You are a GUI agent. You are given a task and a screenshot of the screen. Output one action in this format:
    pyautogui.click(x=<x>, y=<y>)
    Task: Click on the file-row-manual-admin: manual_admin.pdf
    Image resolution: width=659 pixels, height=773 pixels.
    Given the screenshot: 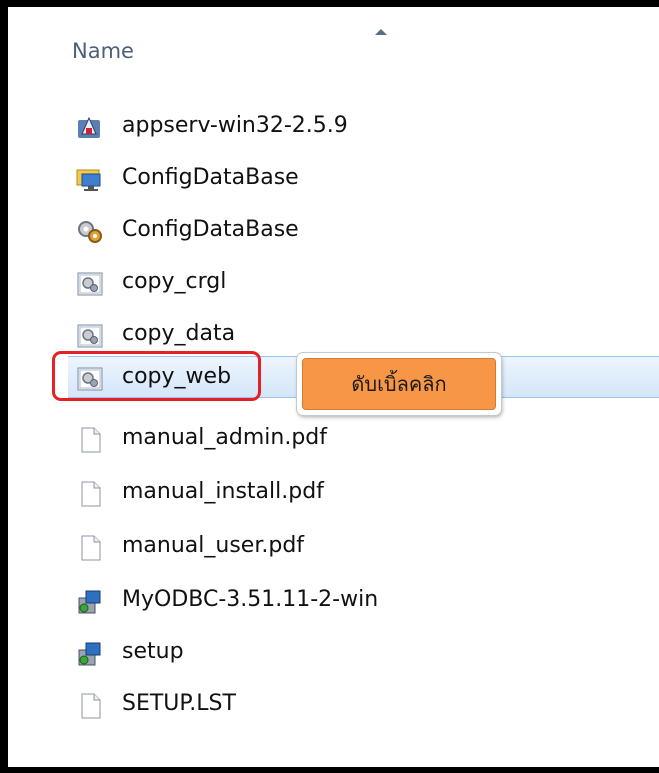 What is the action you would take?
    pyautogui.click(x=363, y=439)
    